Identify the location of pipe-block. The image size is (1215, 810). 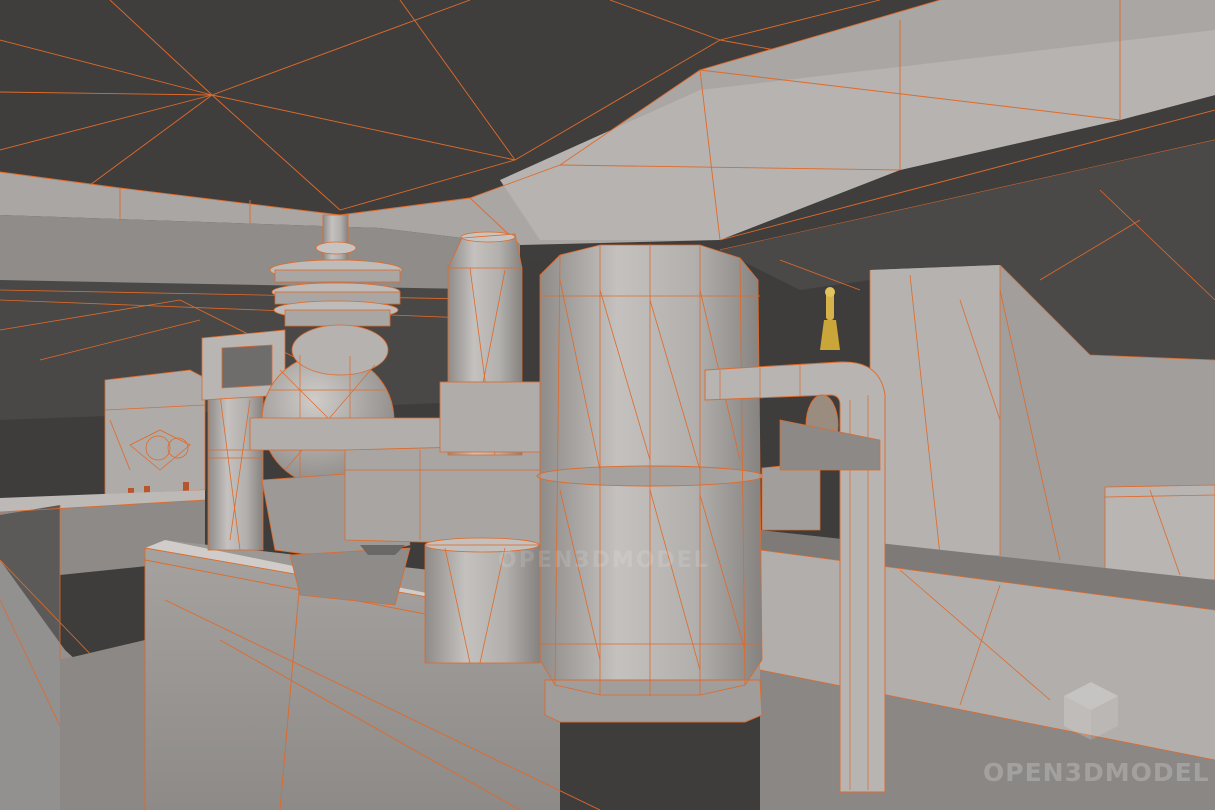
(442, 495).